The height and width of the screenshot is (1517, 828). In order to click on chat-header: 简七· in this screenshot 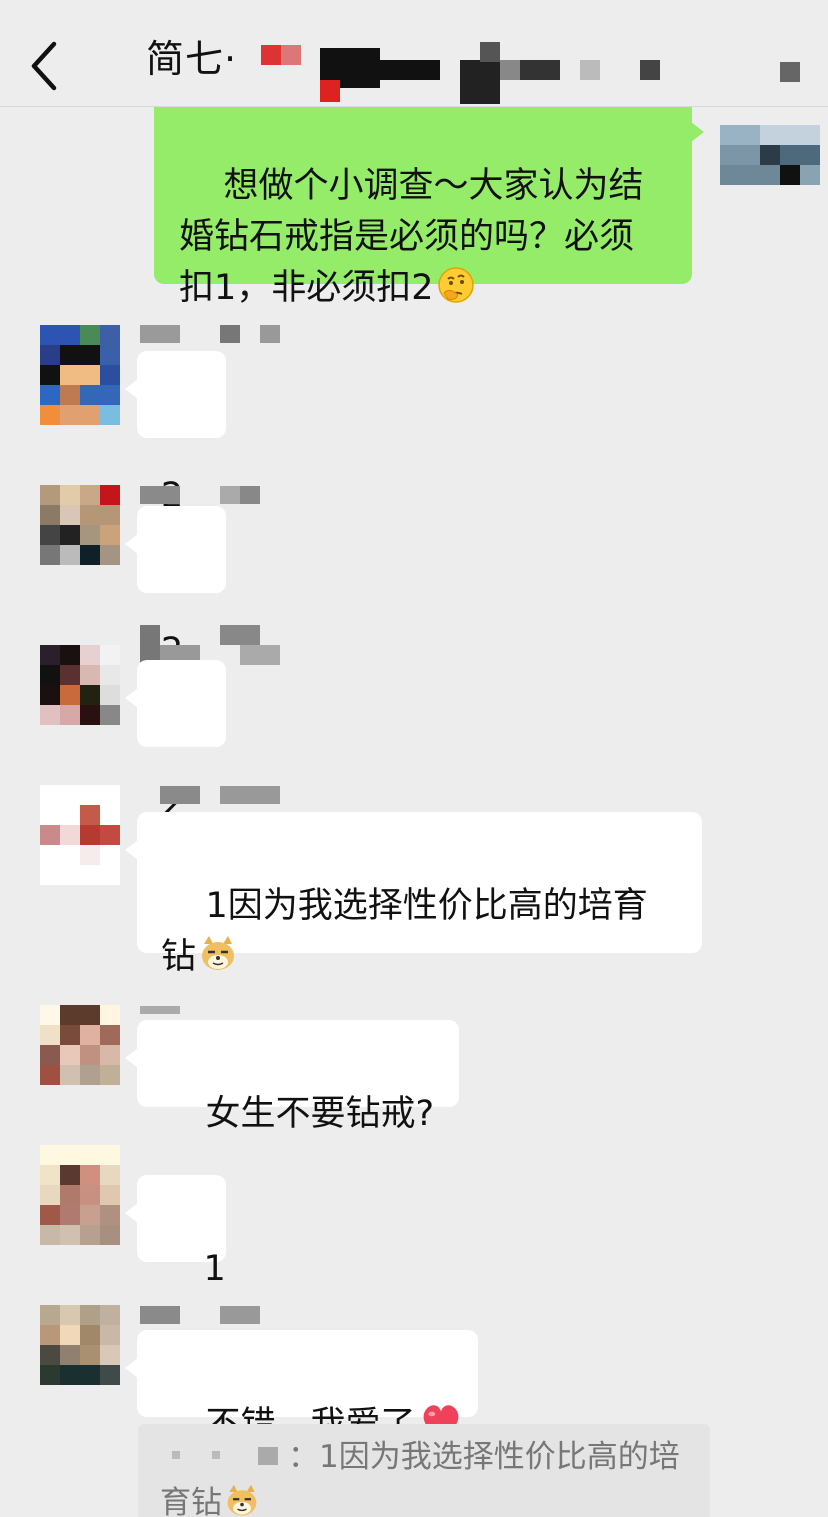, I will do `click(414, 53)`.